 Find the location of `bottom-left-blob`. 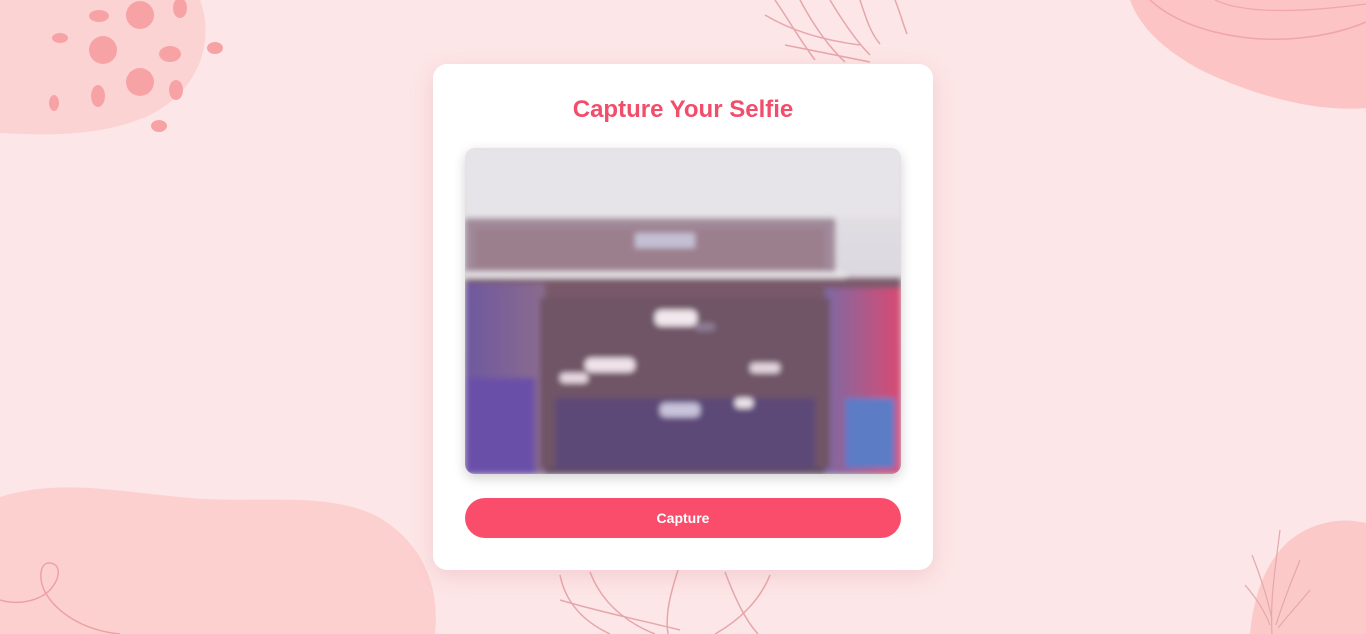

bottom-left-blob is located at coordinates (218, 560).